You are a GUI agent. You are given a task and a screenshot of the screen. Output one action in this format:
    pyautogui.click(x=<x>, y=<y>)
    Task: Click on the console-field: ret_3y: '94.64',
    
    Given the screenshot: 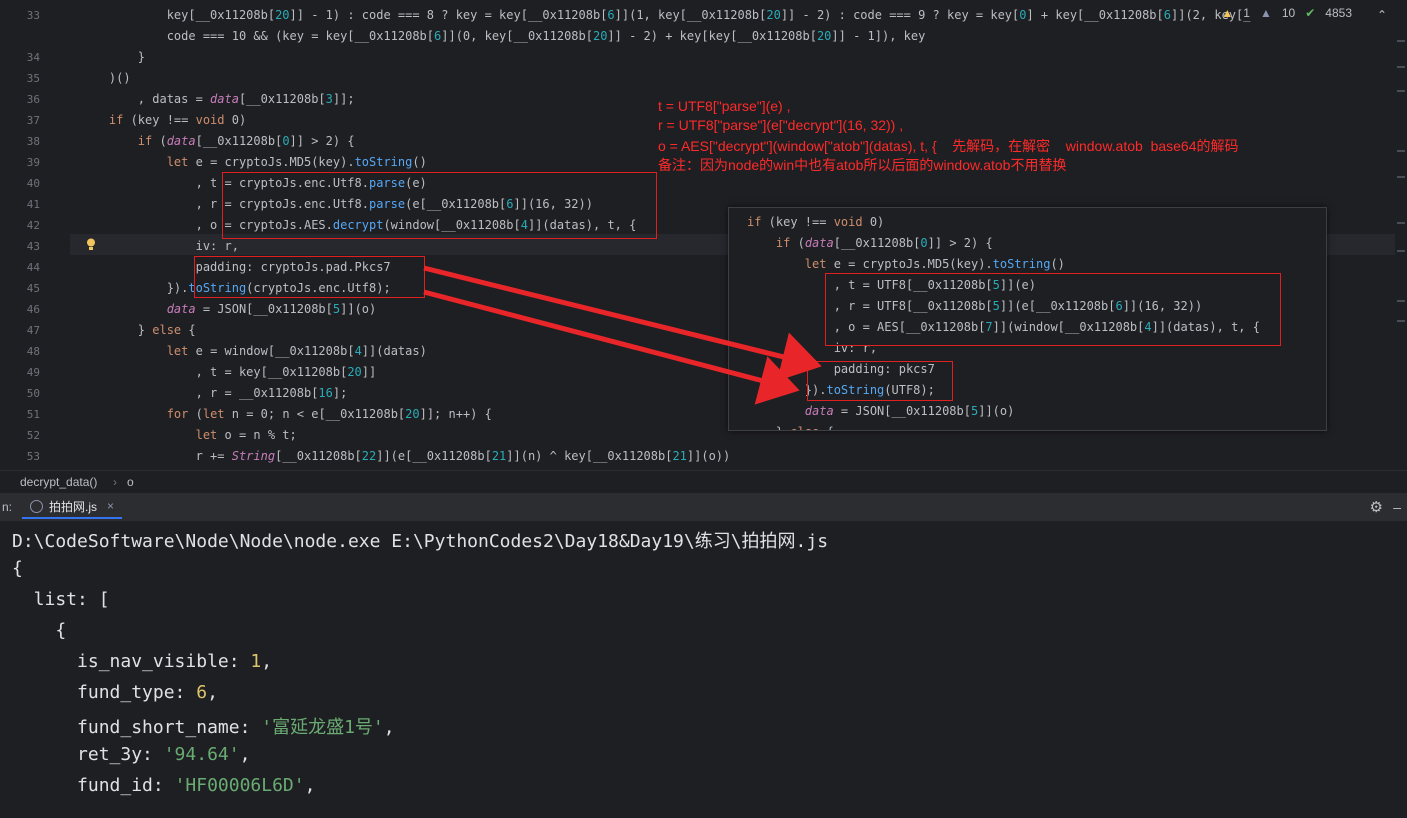 What is the action you would take?
    pyautogui.click(x=131, y=754)
    